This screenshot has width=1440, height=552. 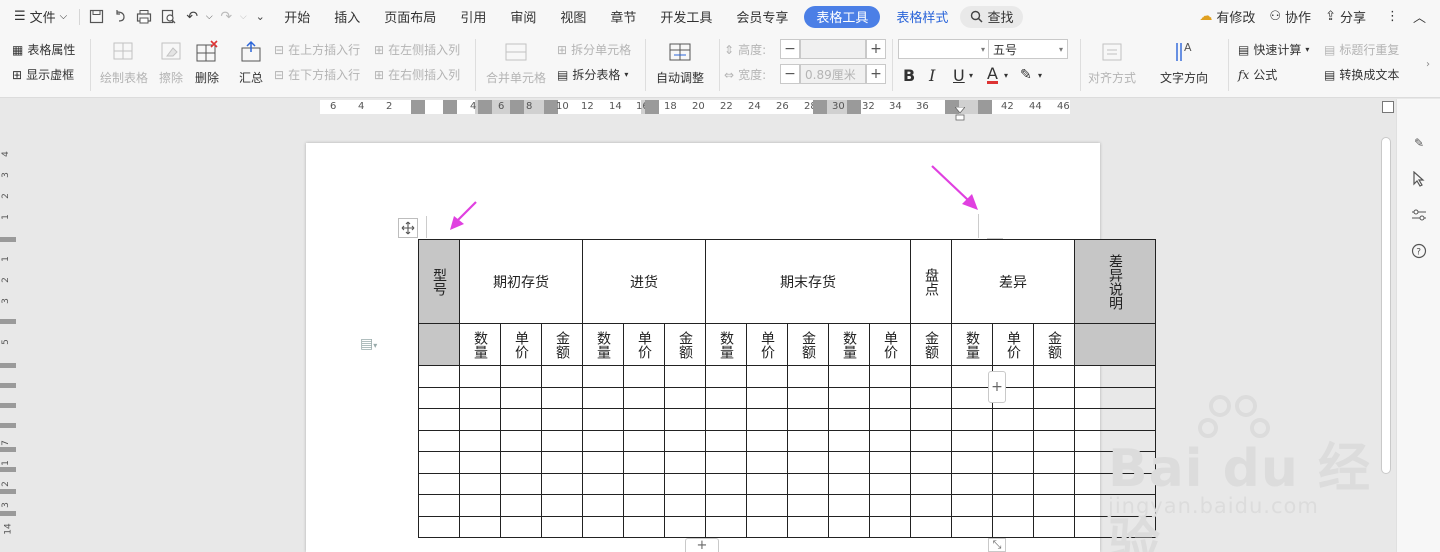 I want to click on print-icon, so click(x=144, y=17).